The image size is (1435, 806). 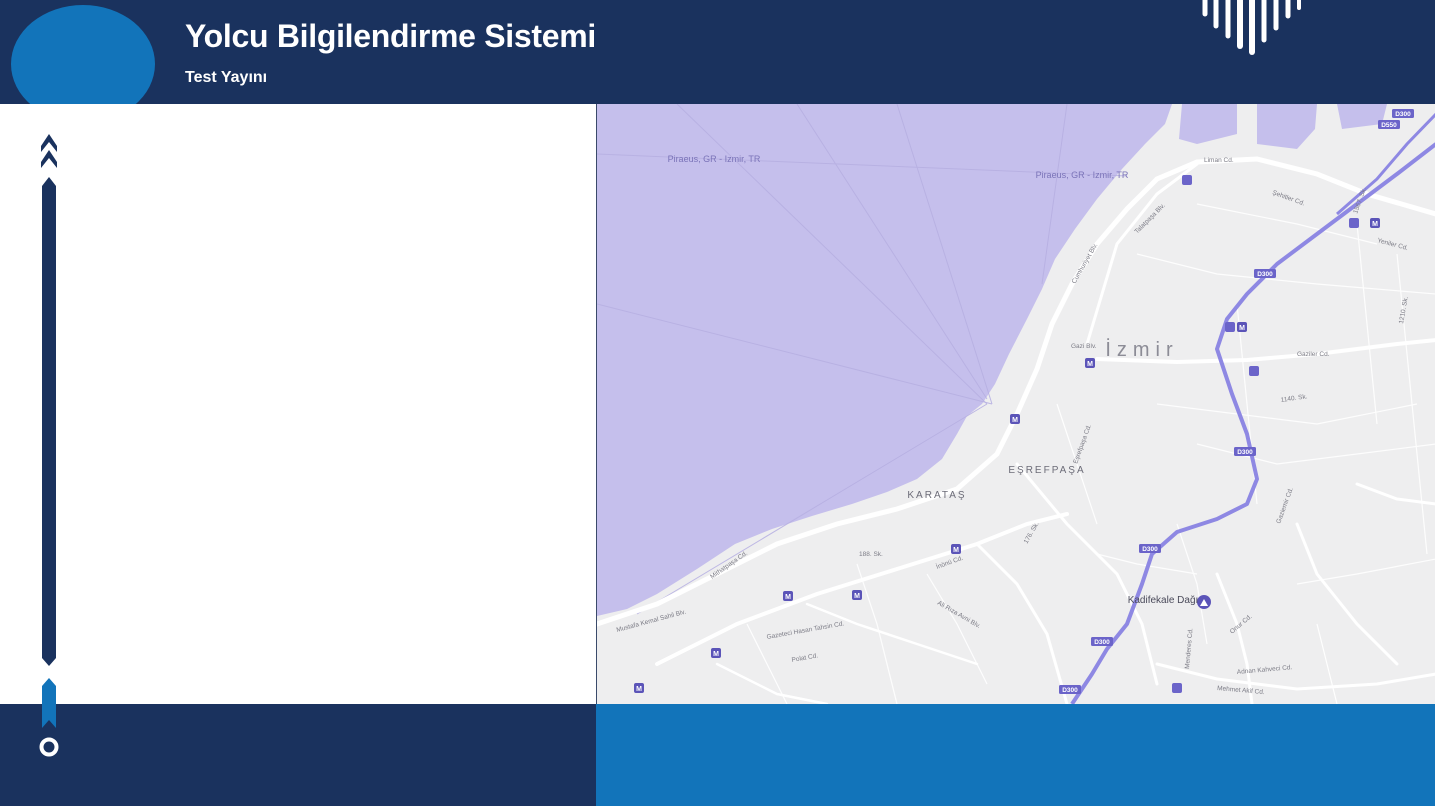 What do you see at coordinates (1313, 354) in the screenshot?
I see `svg-text: Gaziler Cd.` at bounding box center [1313, 354].